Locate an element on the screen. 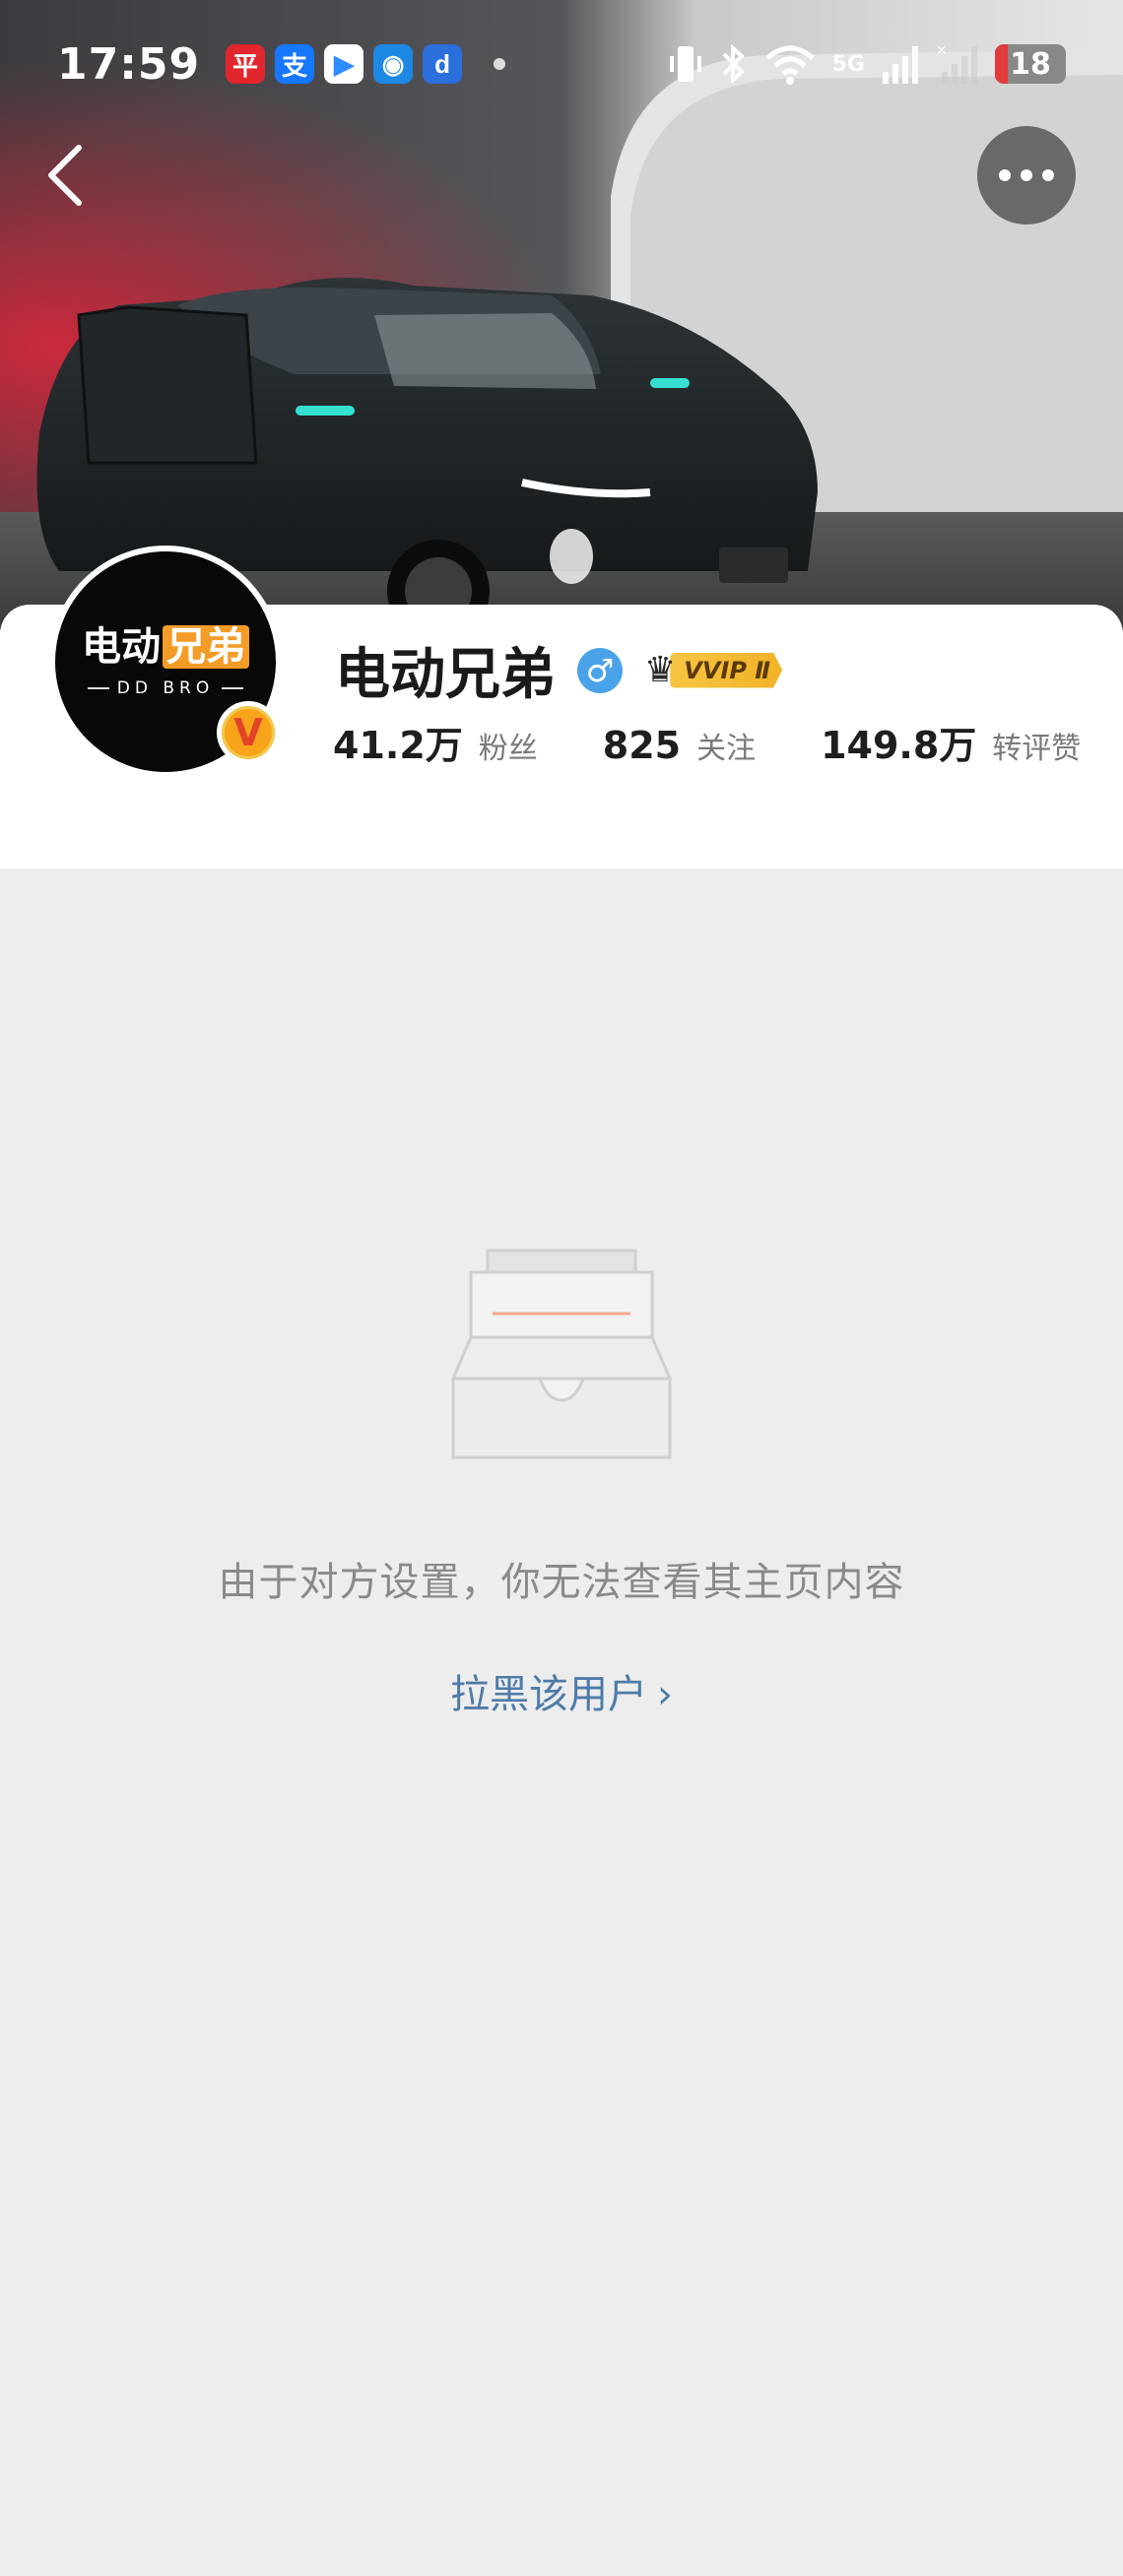  profile-stats: 41.2万 粉丝 825 关注 149.8万 转评赞 is located at coordinates (707, 742).